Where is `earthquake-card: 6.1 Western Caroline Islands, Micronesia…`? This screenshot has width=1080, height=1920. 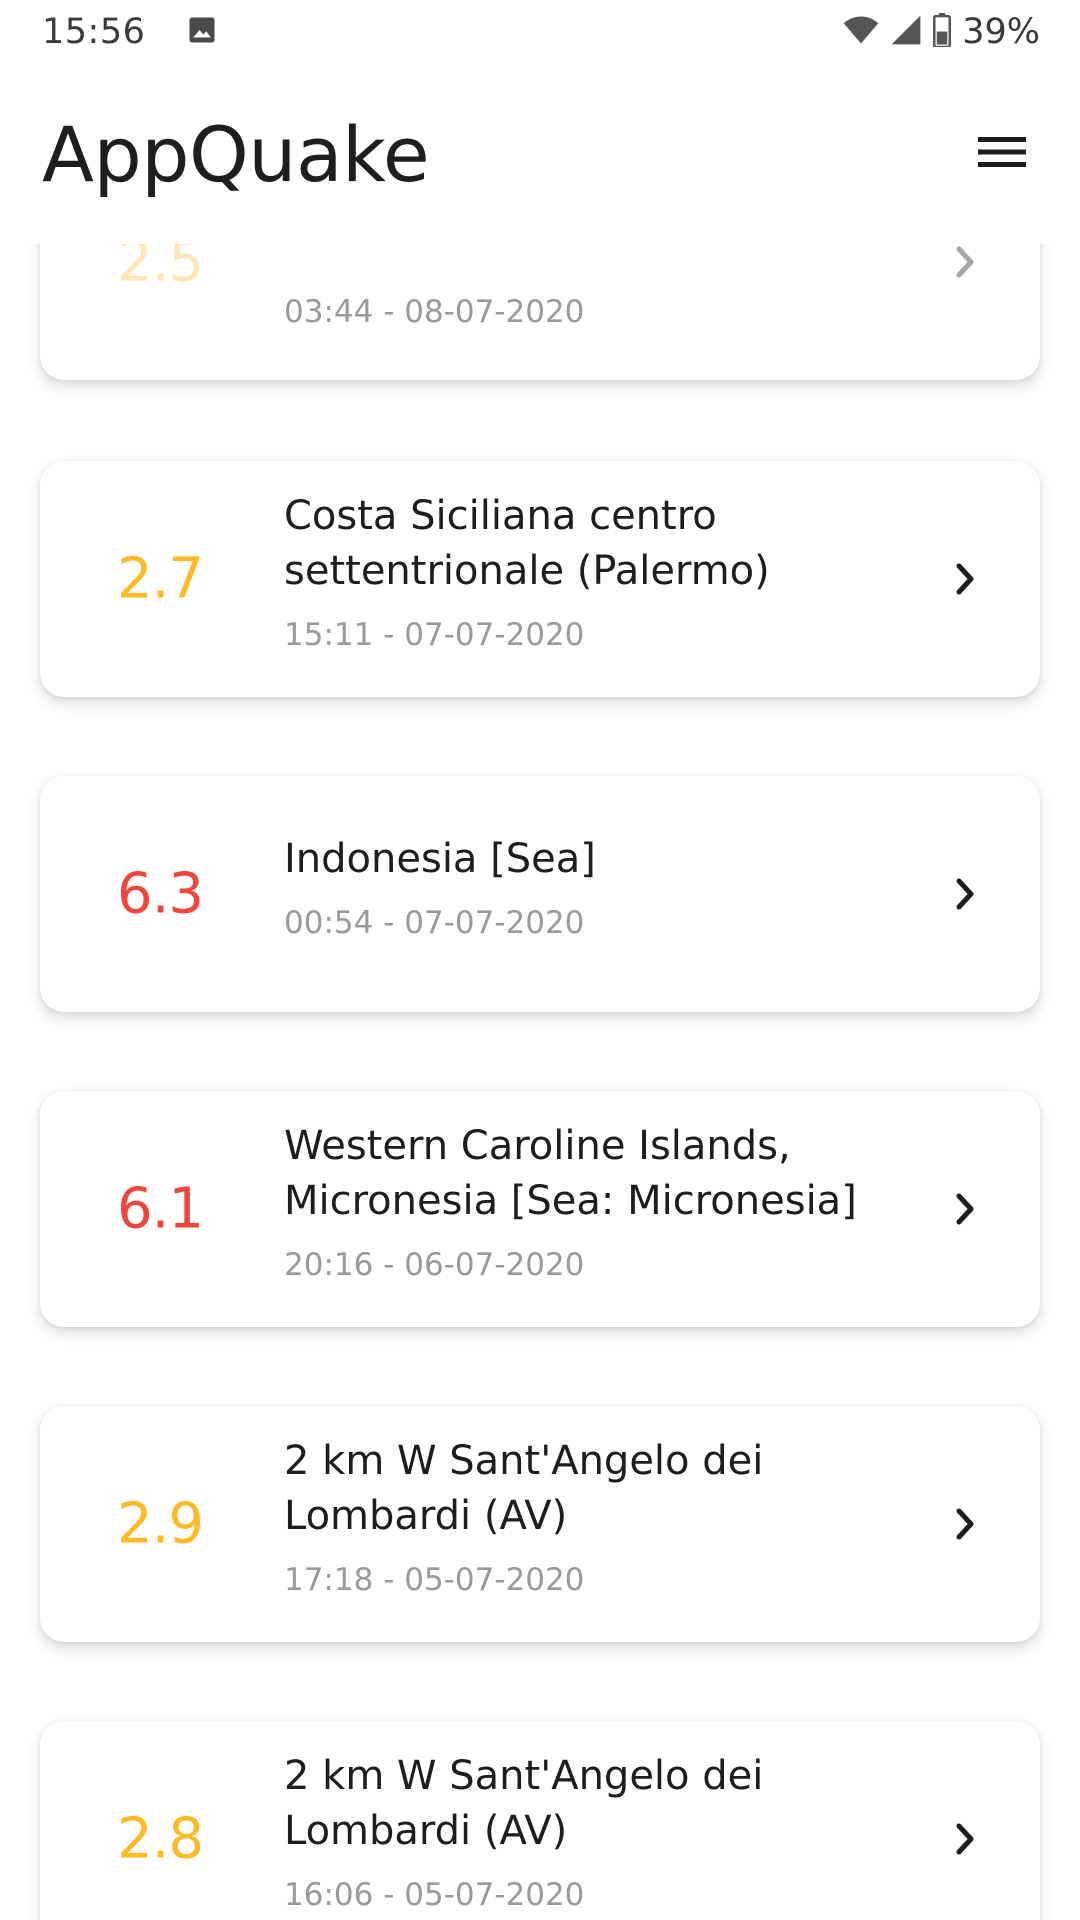
earthquake-card: 6.1 Western Caroline Islands, Micronesia… is located at coordinates (540, 1209).